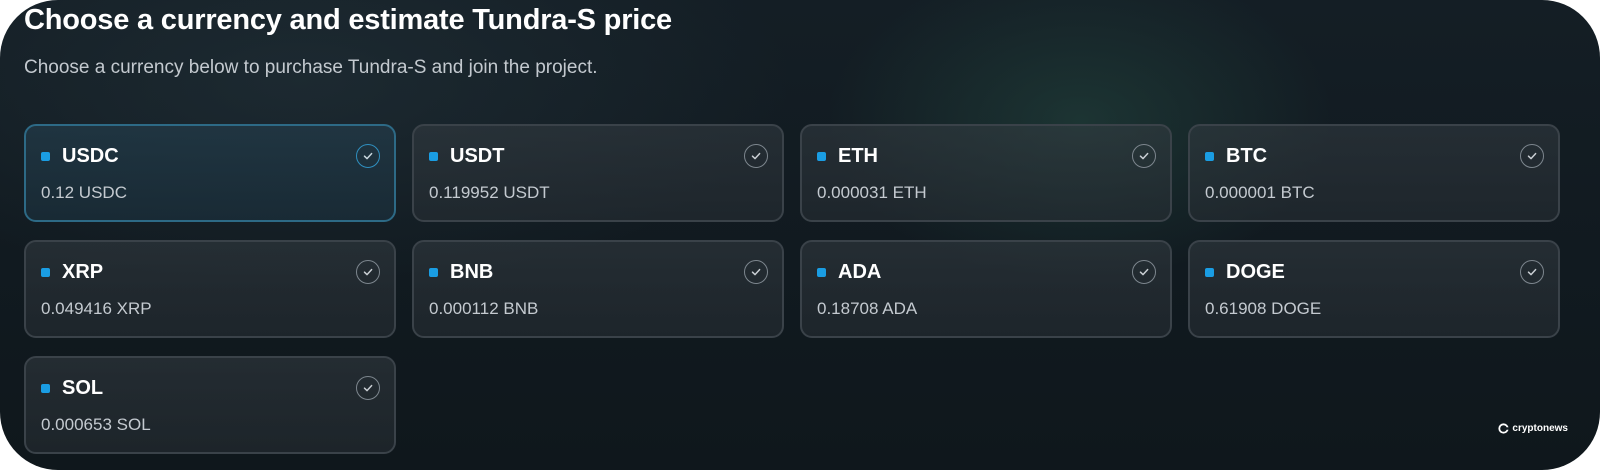 Image resolution: width=1600 pixels, height=470 pixels. I want to click on currency-card-sol: SOL 0.000653 SOL, so click(210, 405).